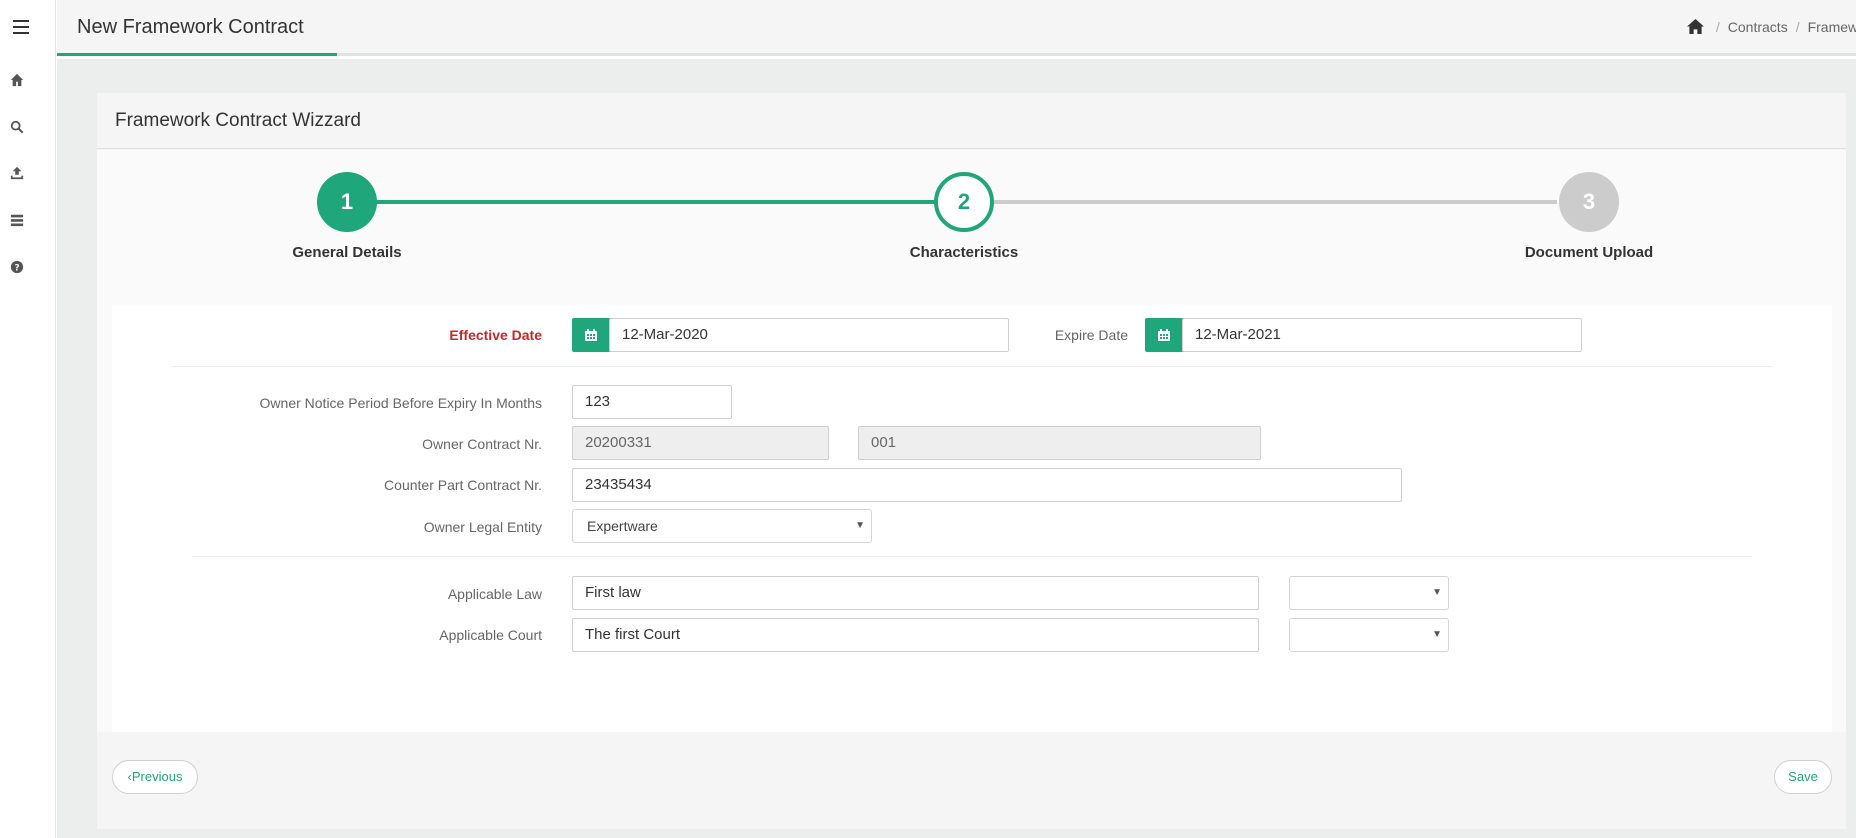 This screenshot has height=838, width=1856. I want to click on effective-date-label: Effective Date, so click(495, 335).